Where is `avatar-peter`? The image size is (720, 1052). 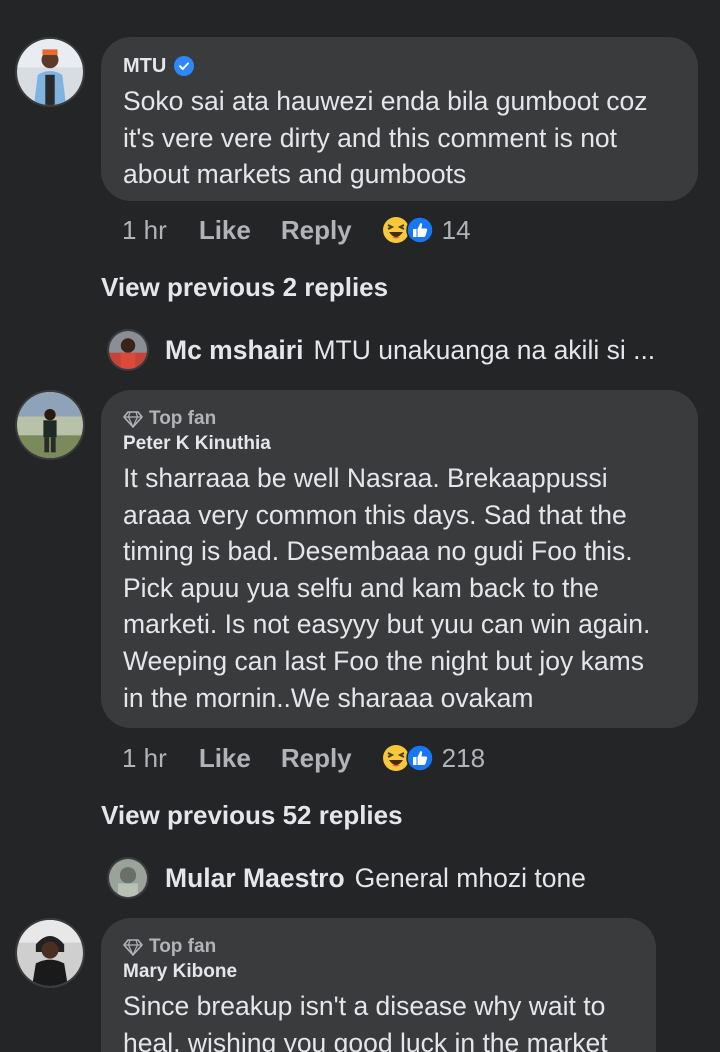
avatar-peter is located at coordinates (50, 425).